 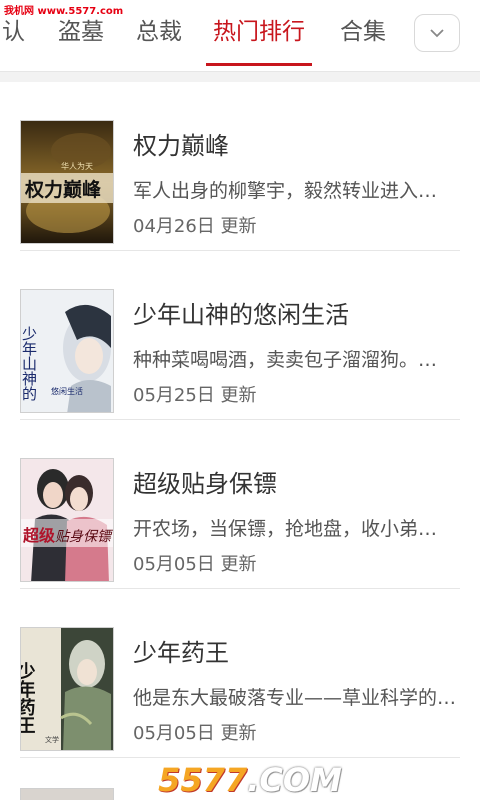 What do you see at coordinates (203, 780) in the screenshot?
I see `watermark-number: 5577` at bounding box center [203, 780].